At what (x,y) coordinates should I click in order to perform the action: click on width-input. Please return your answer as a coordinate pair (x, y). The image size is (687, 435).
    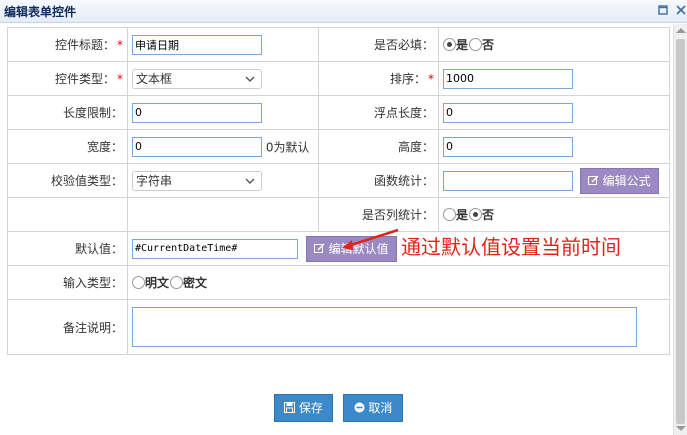
    Looking at the image, I should click on (197, 146).